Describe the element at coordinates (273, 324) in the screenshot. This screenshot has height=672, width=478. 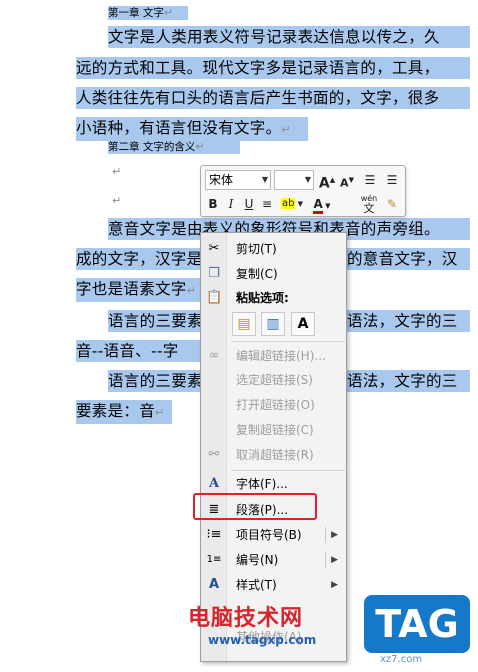
I see `paste-merge-format-button: ▥` at that location.